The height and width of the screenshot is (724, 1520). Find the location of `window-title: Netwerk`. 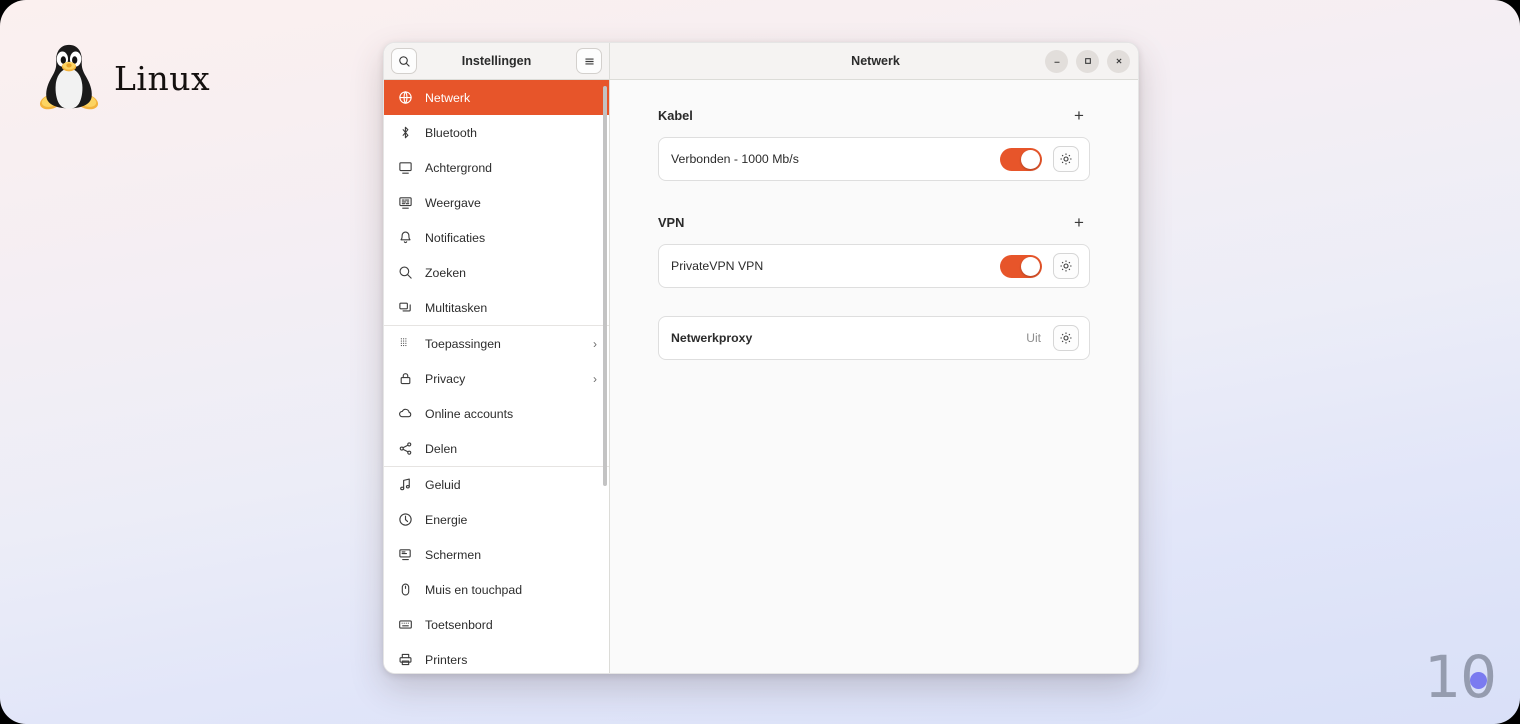

window-title: Netwerk is located at coordinates (875, 61).